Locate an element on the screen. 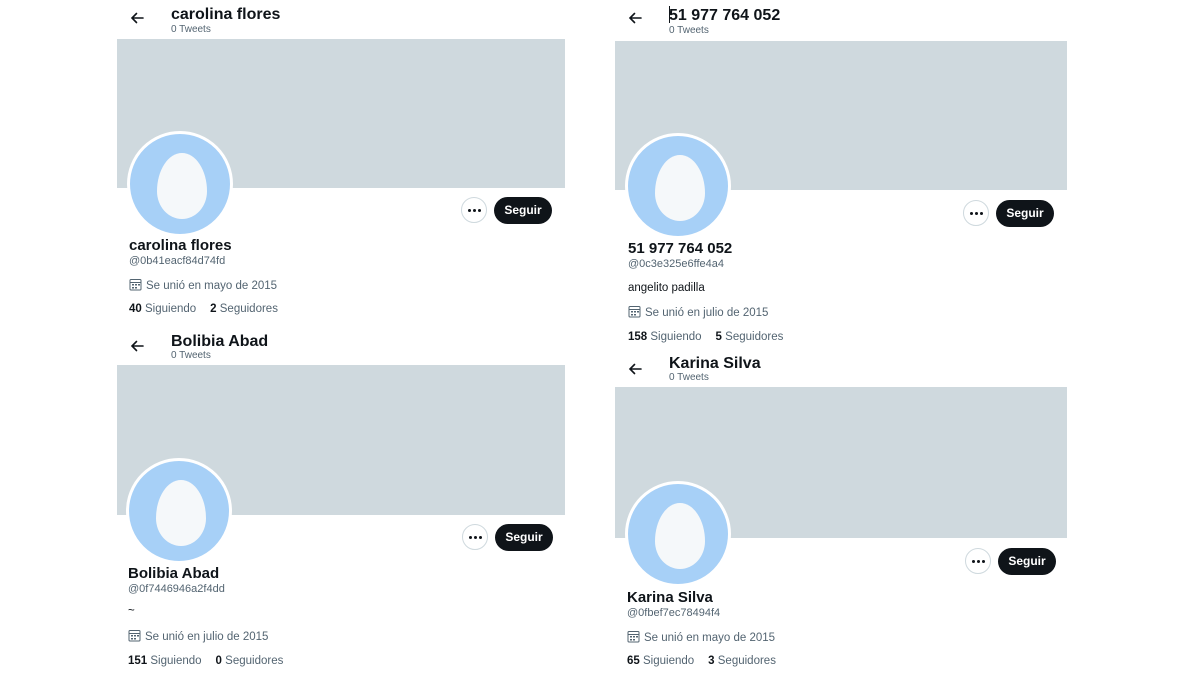 Image resolution: width=1200 pixels, height=675 pixels. profile-handle: @0b41eacf84d74fd is located at coordinates (177, 261).